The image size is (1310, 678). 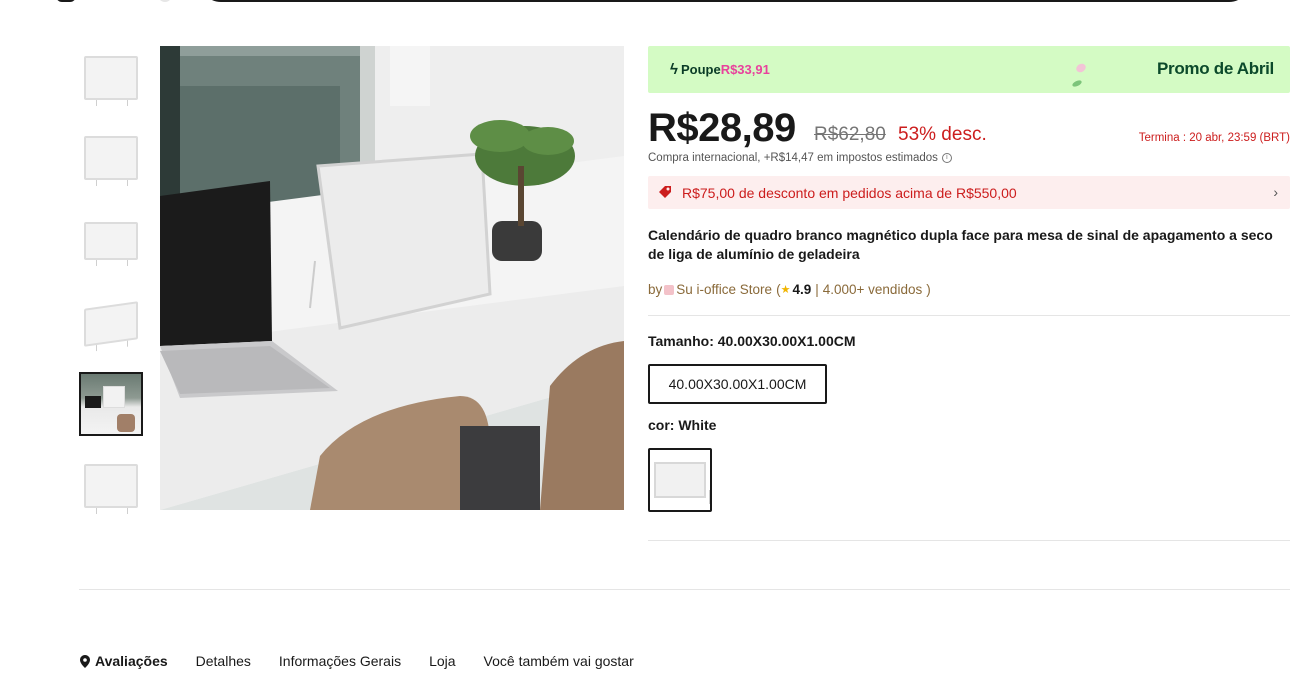 What do you see at coordinates (669, 289) in the screenshot?
I see `store-icon` at bounding box center [669, 289].